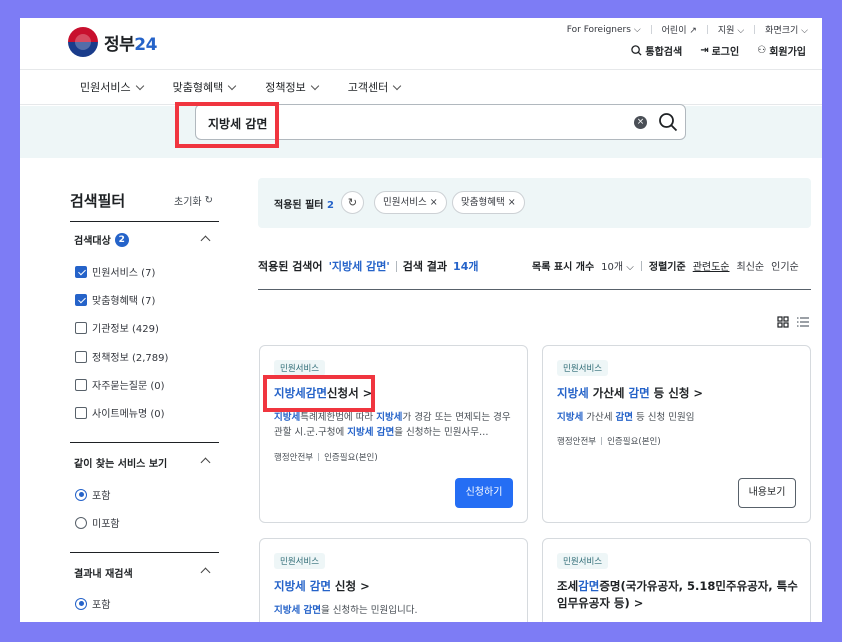  Describe the element at coordinates (731, 29) in the screenshot. I see `support-menu: 지원 ⌵` at that location.